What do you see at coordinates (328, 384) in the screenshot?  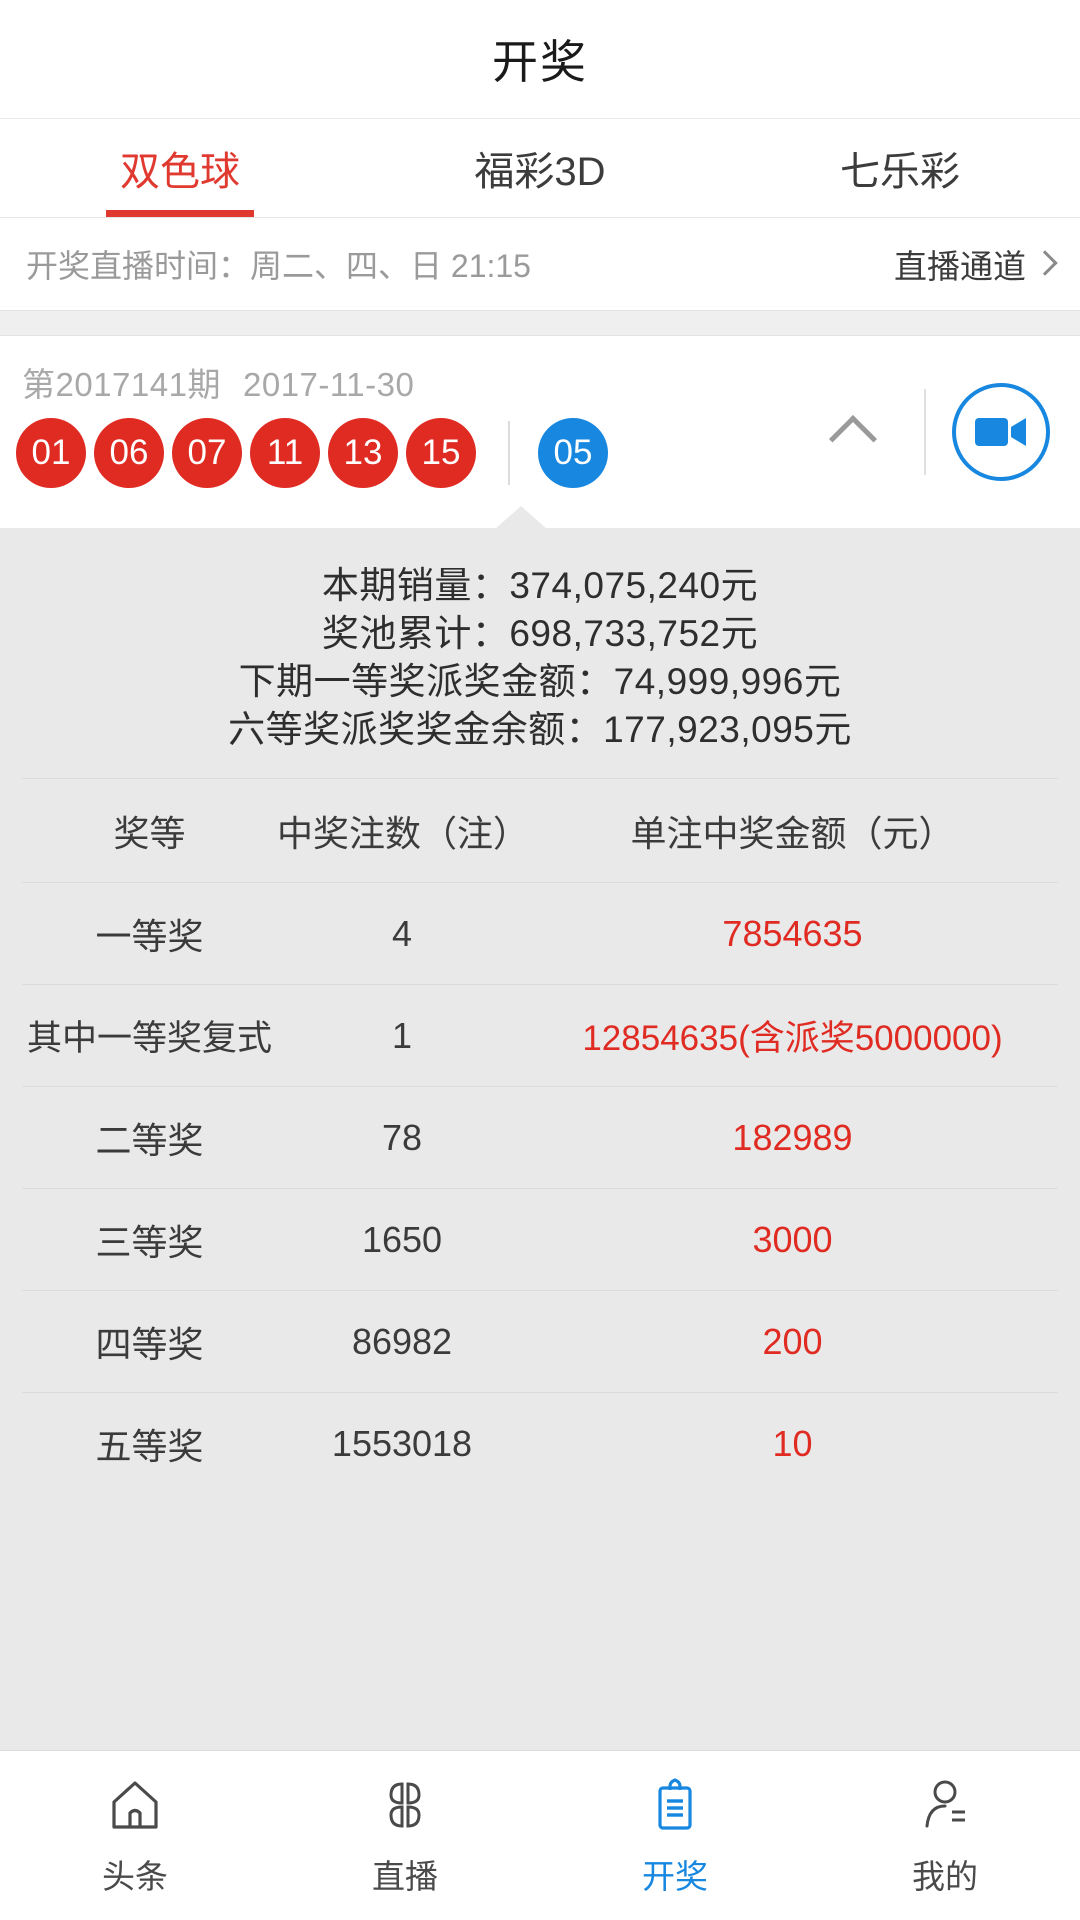 I see `draw-date: 2017-11-30` at bounding box center [328, 384].